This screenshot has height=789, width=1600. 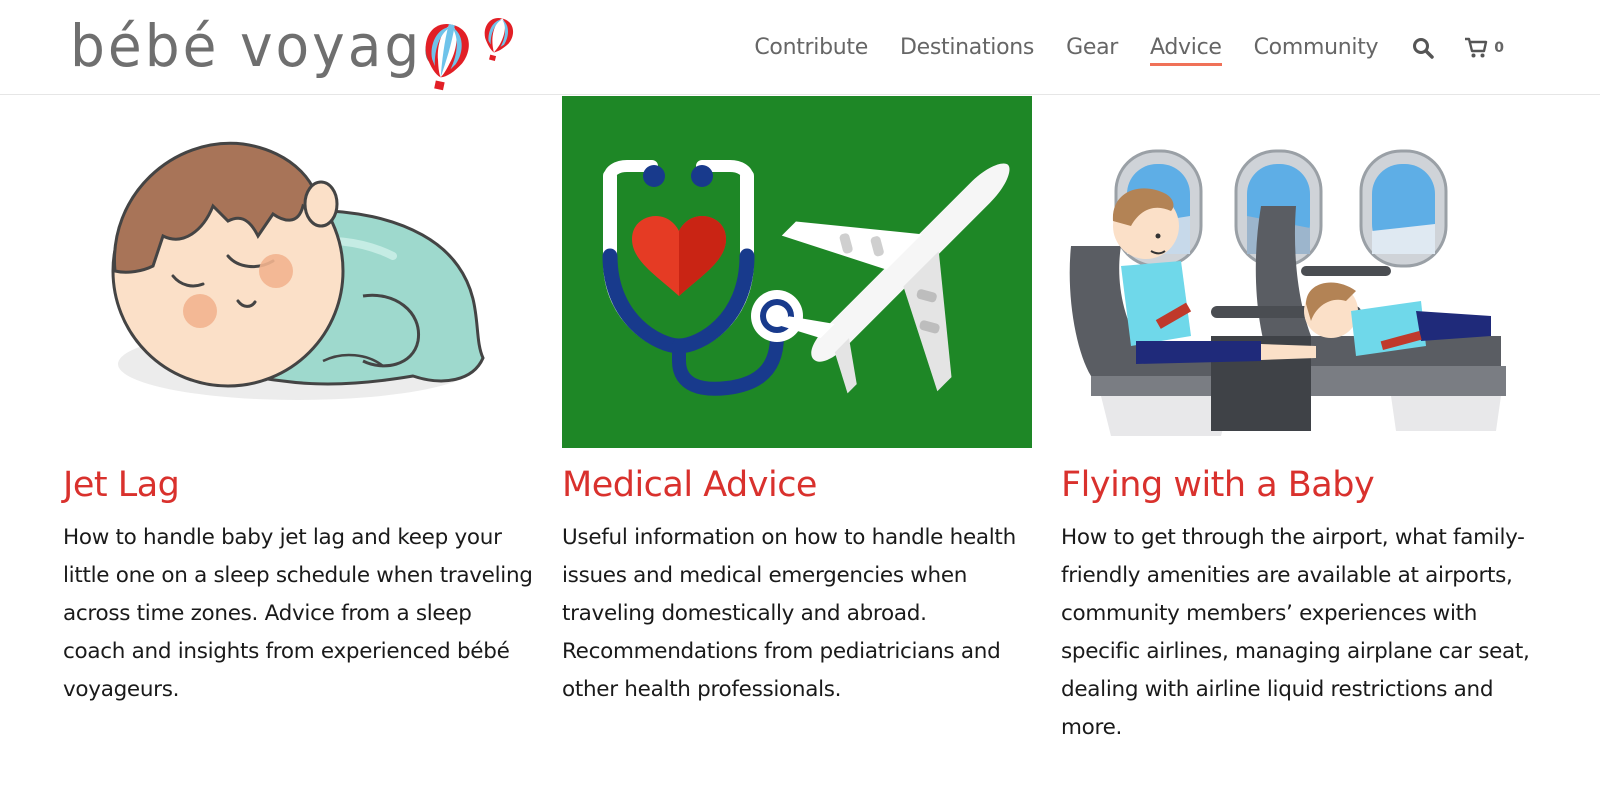 I want to click on card-title-jet-lag: Jet Lag, so click(x=298, y=485).